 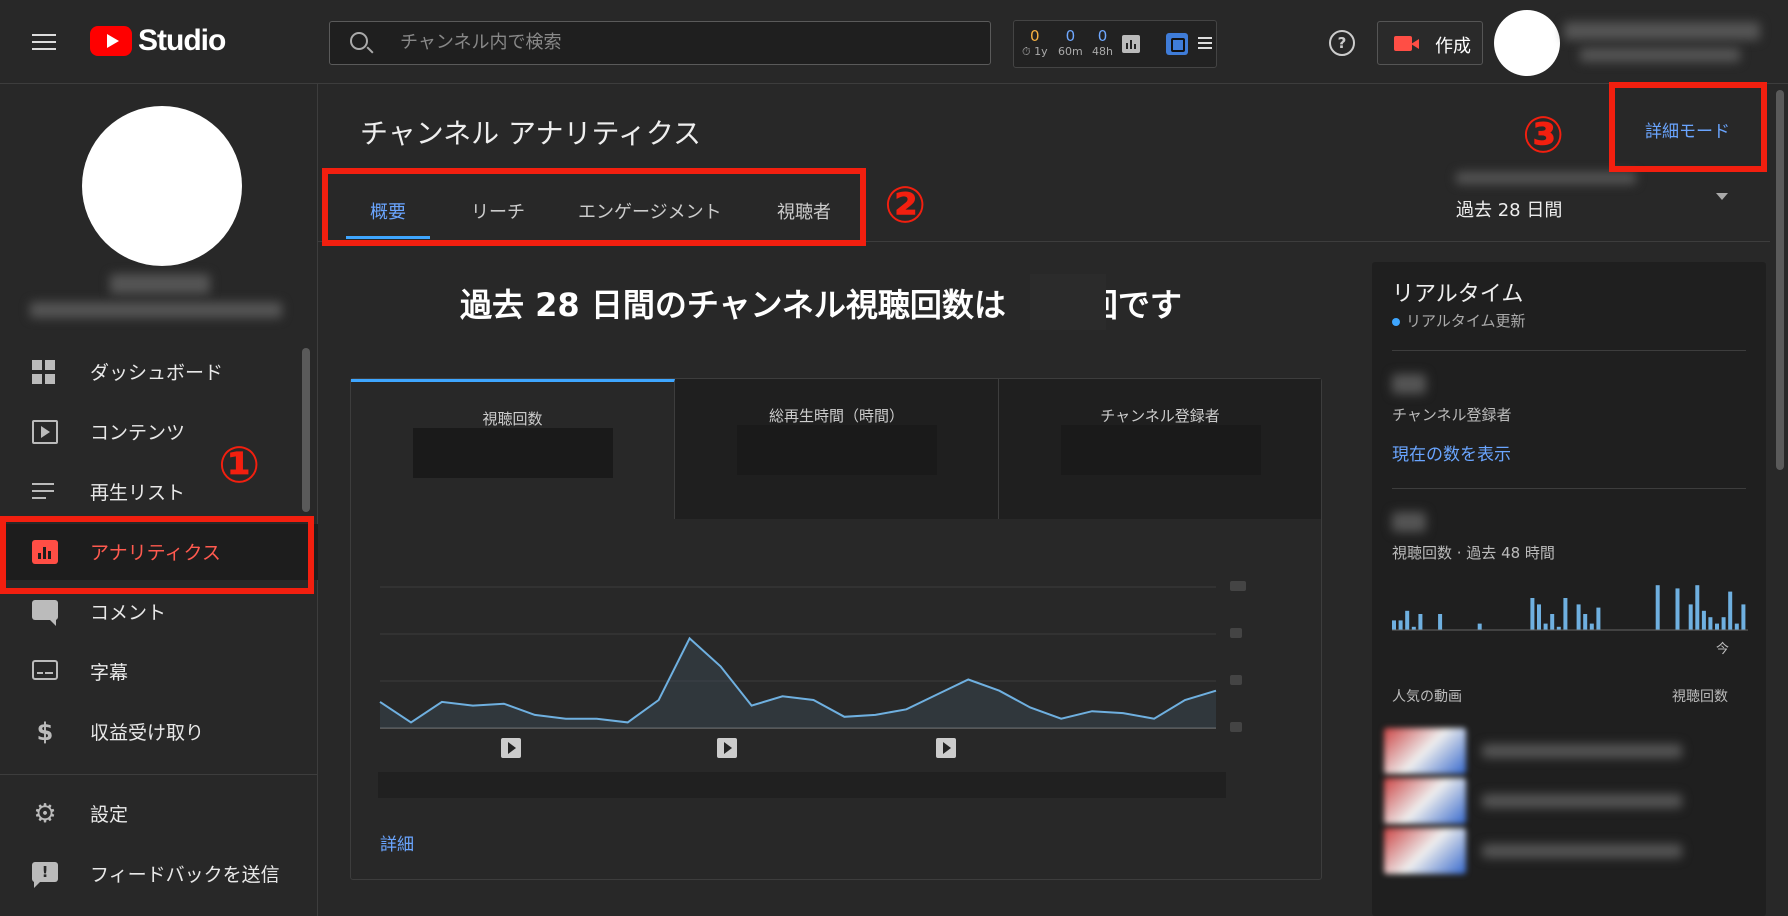 What do you see at coordinates (1430, 43) in the screenshot?
I see `create-button: 作成` at bounding box center [1430, 43].